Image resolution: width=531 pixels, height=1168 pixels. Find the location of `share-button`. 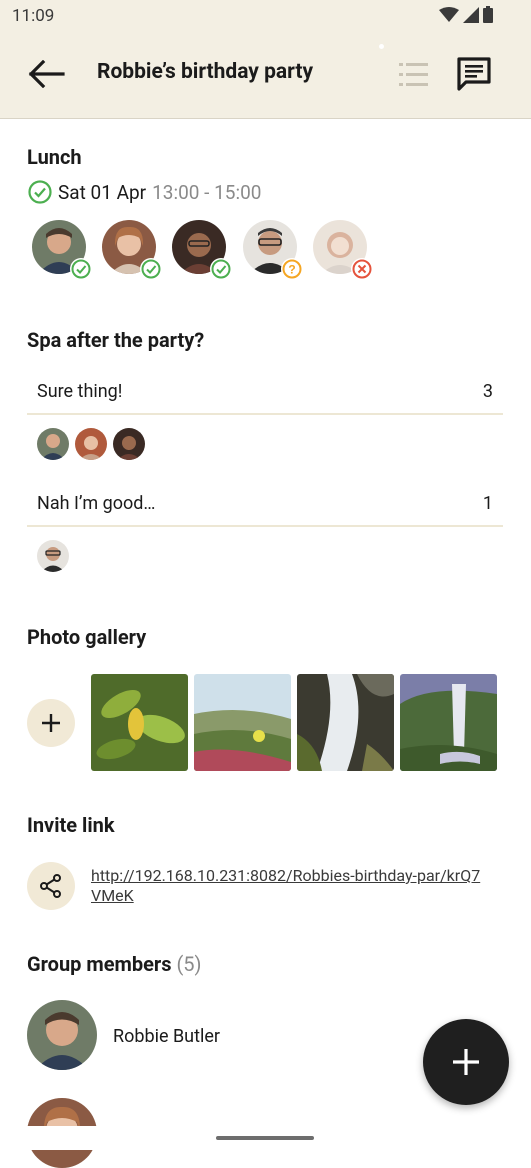

share-button is located at coordinates (51, 886).